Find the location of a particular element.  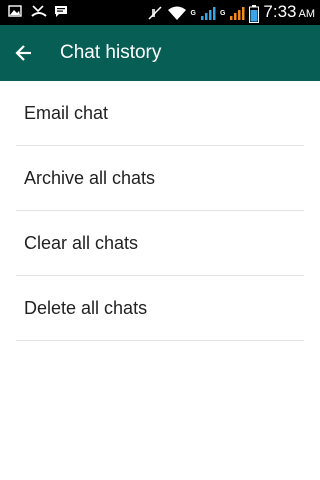

status-ampm: AM is located at coordinates (307, 14).